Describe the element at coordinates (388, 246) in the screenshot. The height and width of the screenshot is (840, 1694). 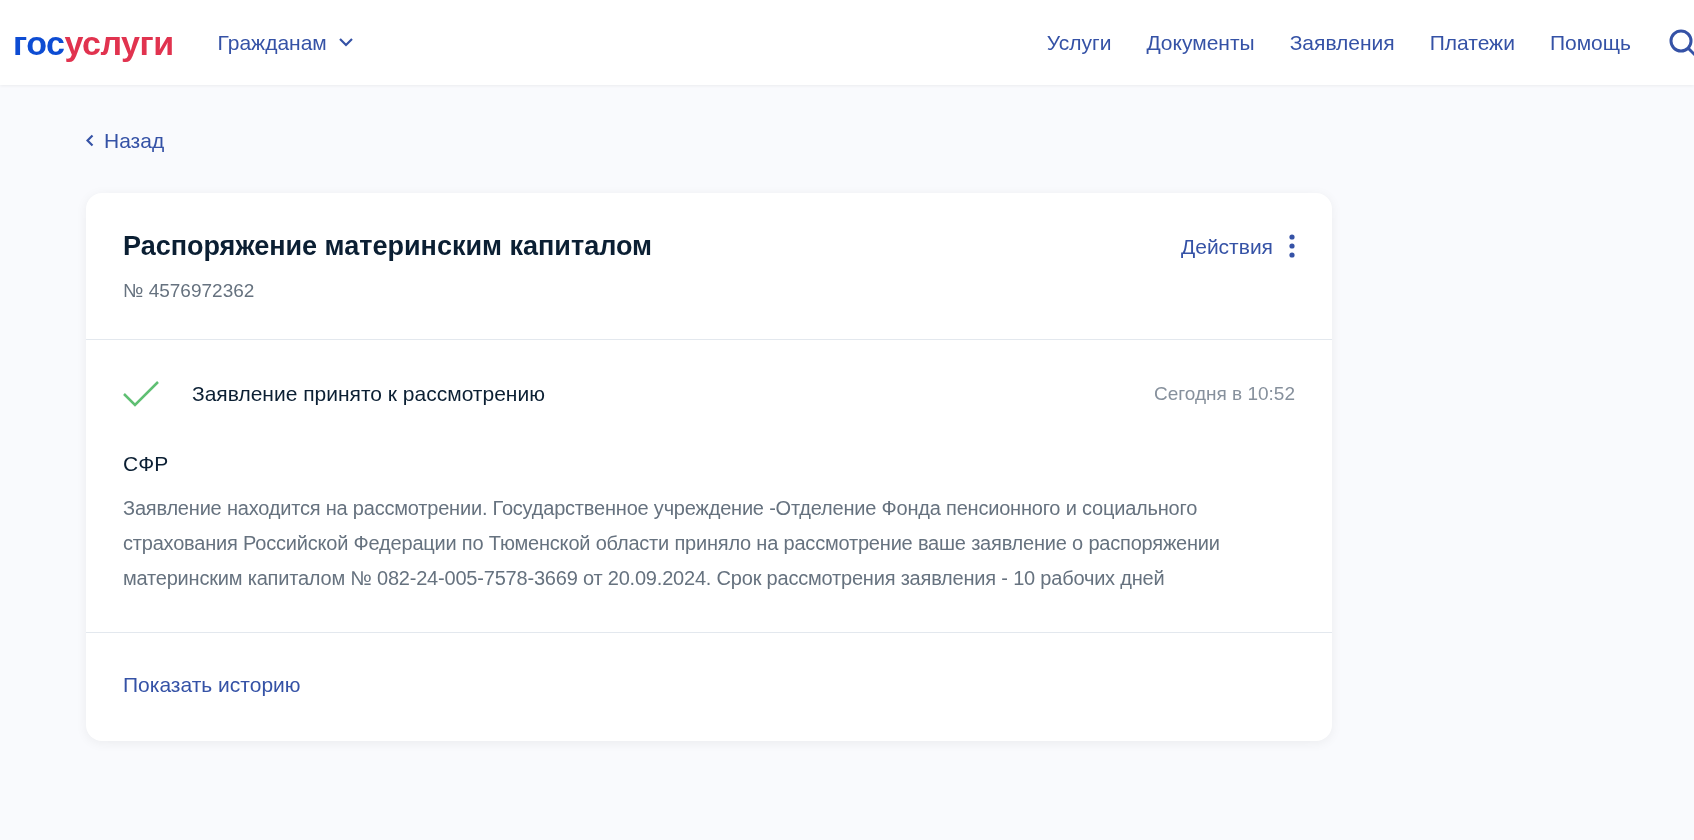
I see `card-title: Распоряжение материнским капиталом` at that location.